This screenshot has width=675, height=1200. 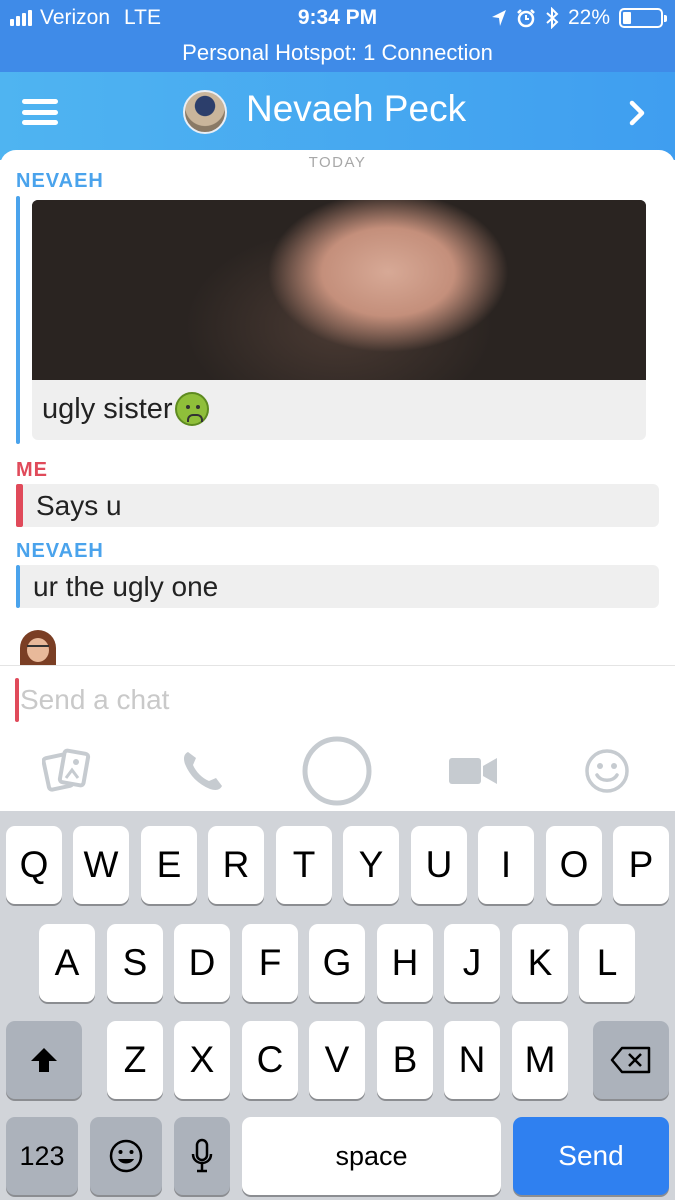 What do you see at coordinates (304, 865) in the screenshot?
I see `key-t: T` at bounding box center [304, 865].